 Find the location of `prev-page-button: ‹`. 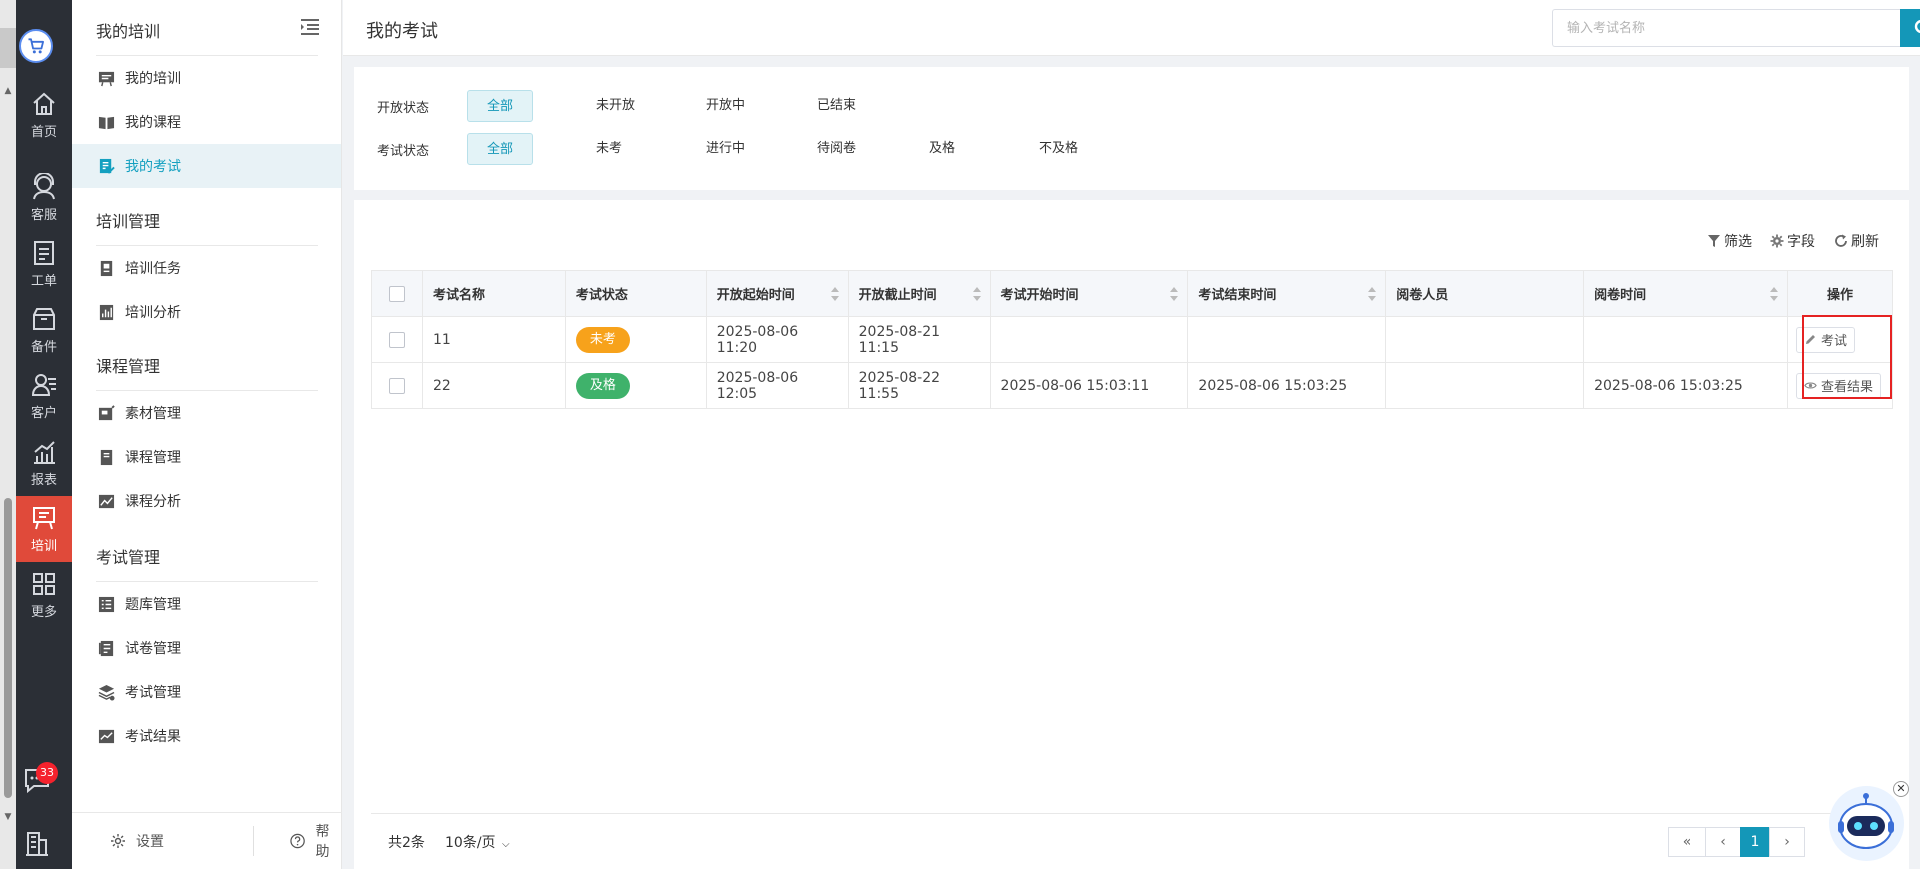

prev-page-button: ‹ is located at coordinates (1723, 842).